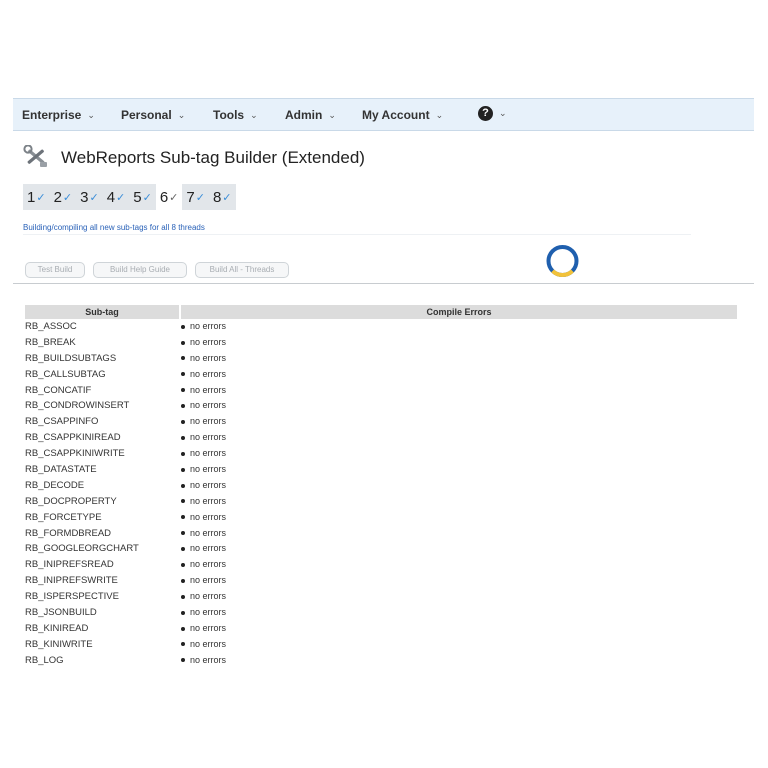 The image size is (768, 768). I want to click on subtag-name: RB_GOOGLEORGCHART, so click(82, 549).